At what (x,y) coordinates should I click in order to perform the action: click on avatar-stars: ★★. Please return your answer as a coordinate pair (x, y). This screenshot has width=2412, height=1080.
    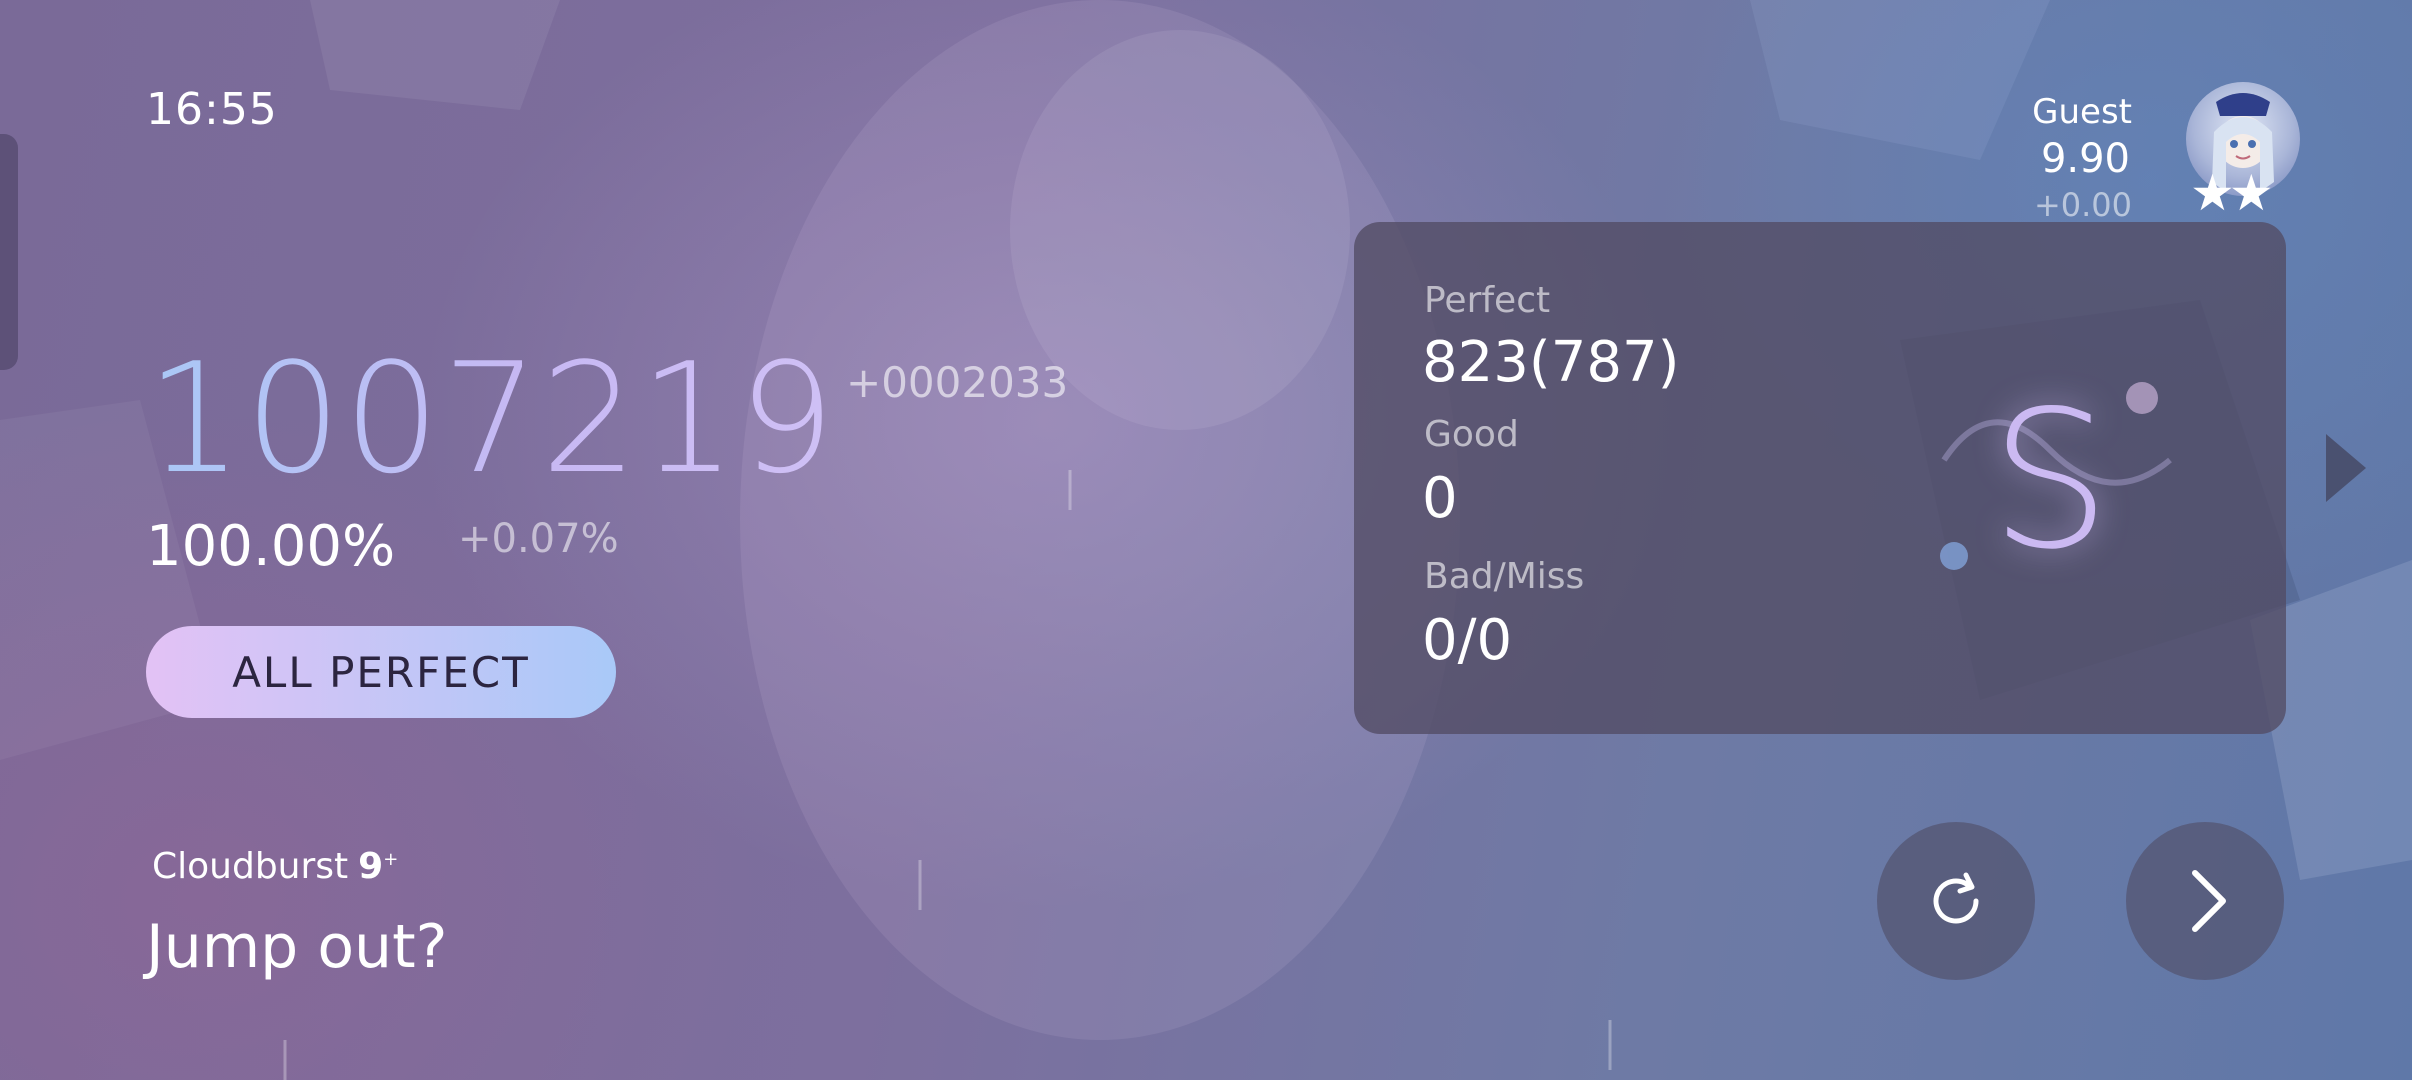
    Looking at the image, I should click on (2232, 193).